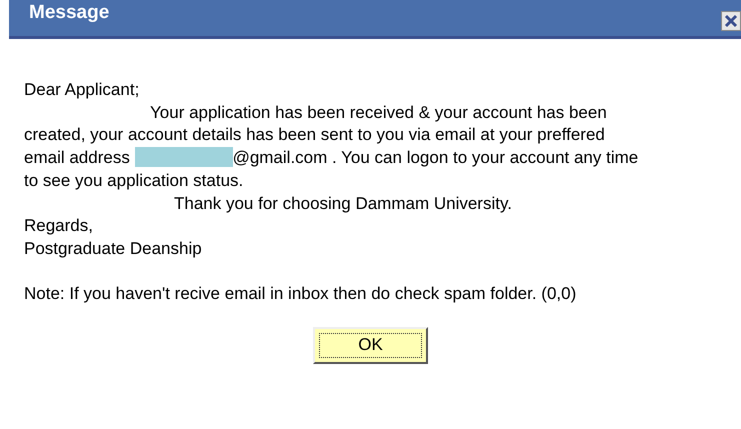 This screenshot has width=741, height=429. I want to click on message-text: email address, so click(77, 158).